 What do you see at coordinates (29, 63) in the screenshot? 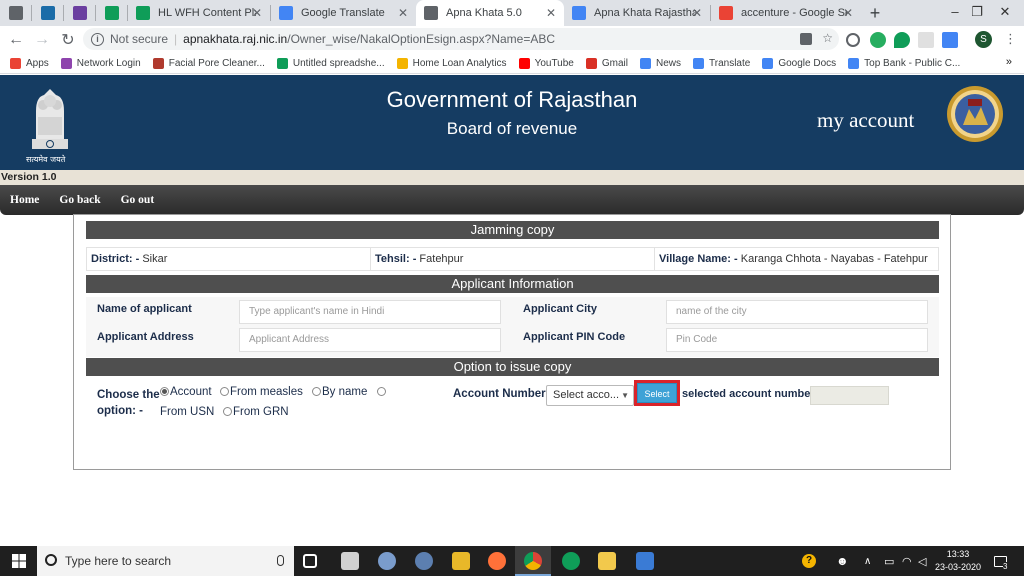
I see `bookmark-item: Apps` at bounding box center [29, 63].